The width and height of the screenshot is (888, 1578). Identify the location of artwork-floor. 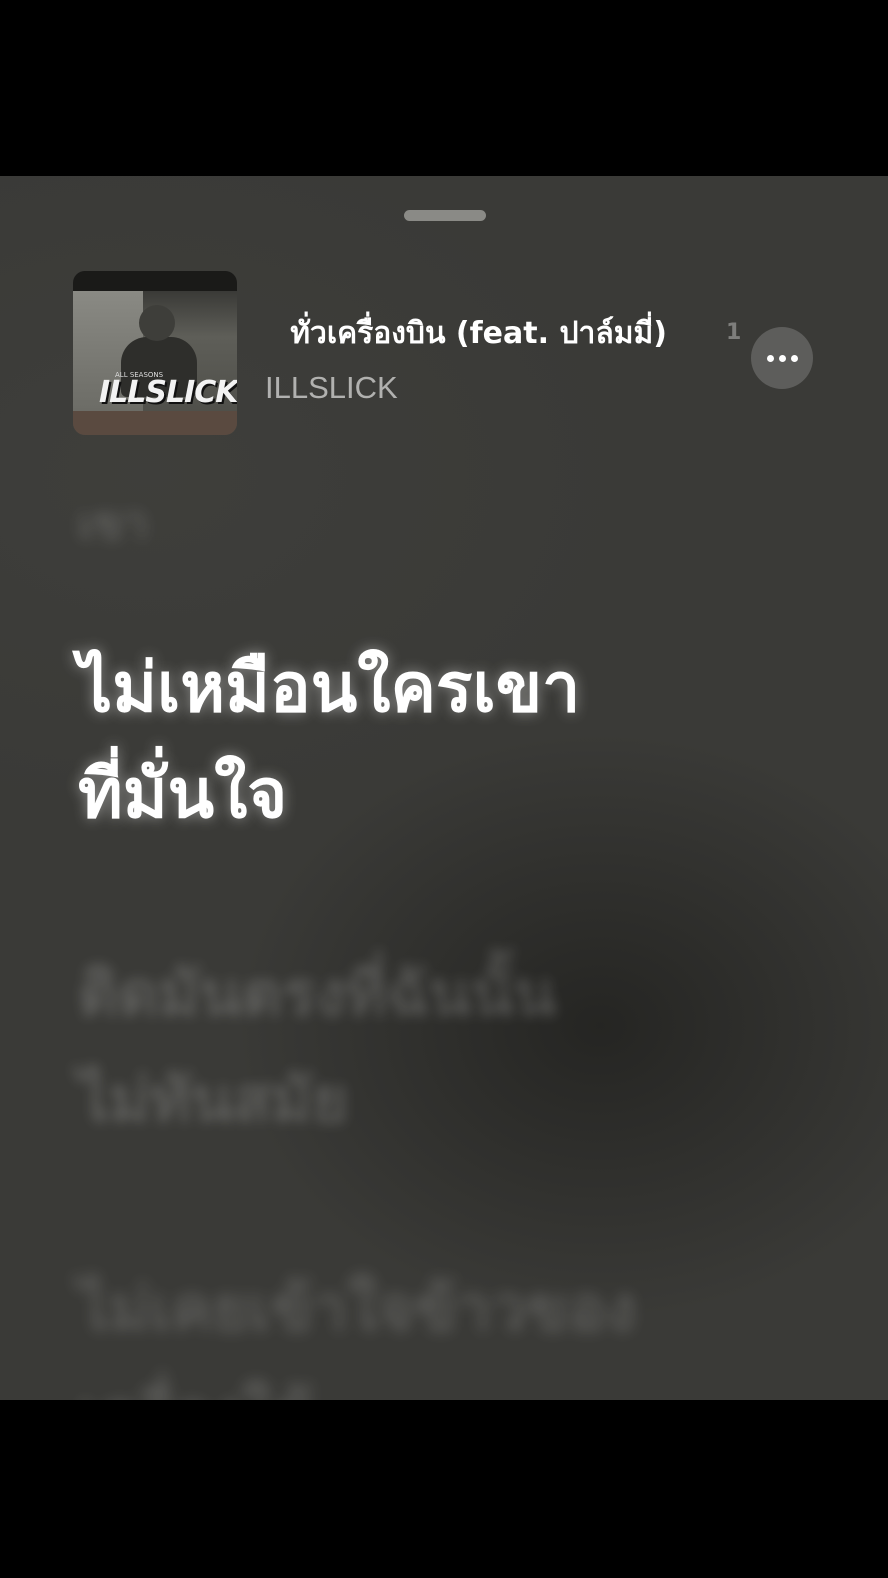
(155, 423).